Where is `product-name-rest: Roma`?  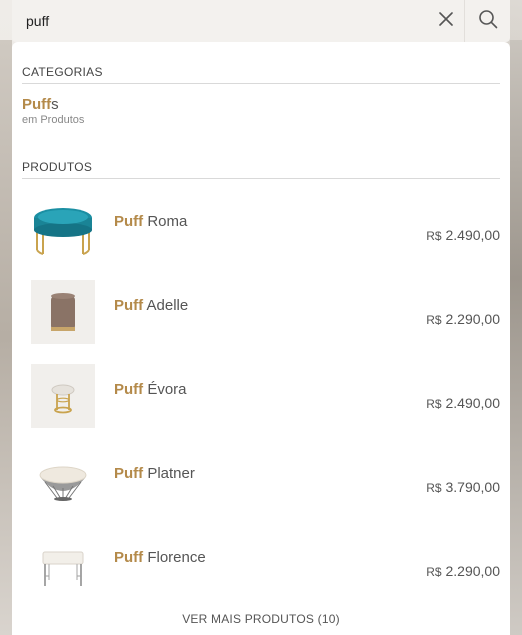 product-name-rest: Roma is located at coordinates (165, 221).